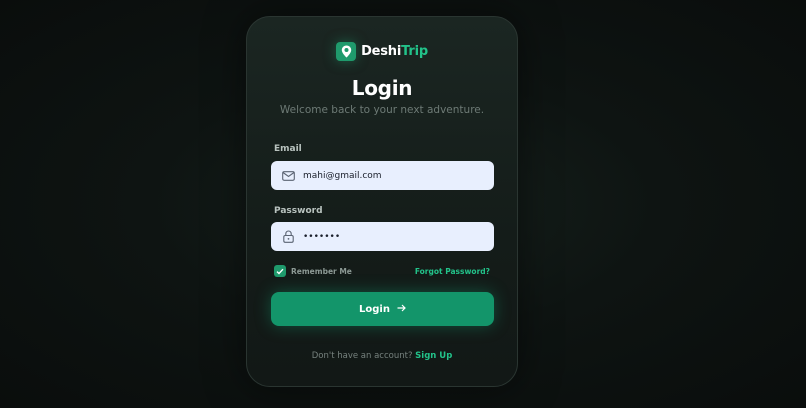 The width and height of the screenshot is (806, 408). I want to click on remember-me-label: Remember Me, so click(321, 271).